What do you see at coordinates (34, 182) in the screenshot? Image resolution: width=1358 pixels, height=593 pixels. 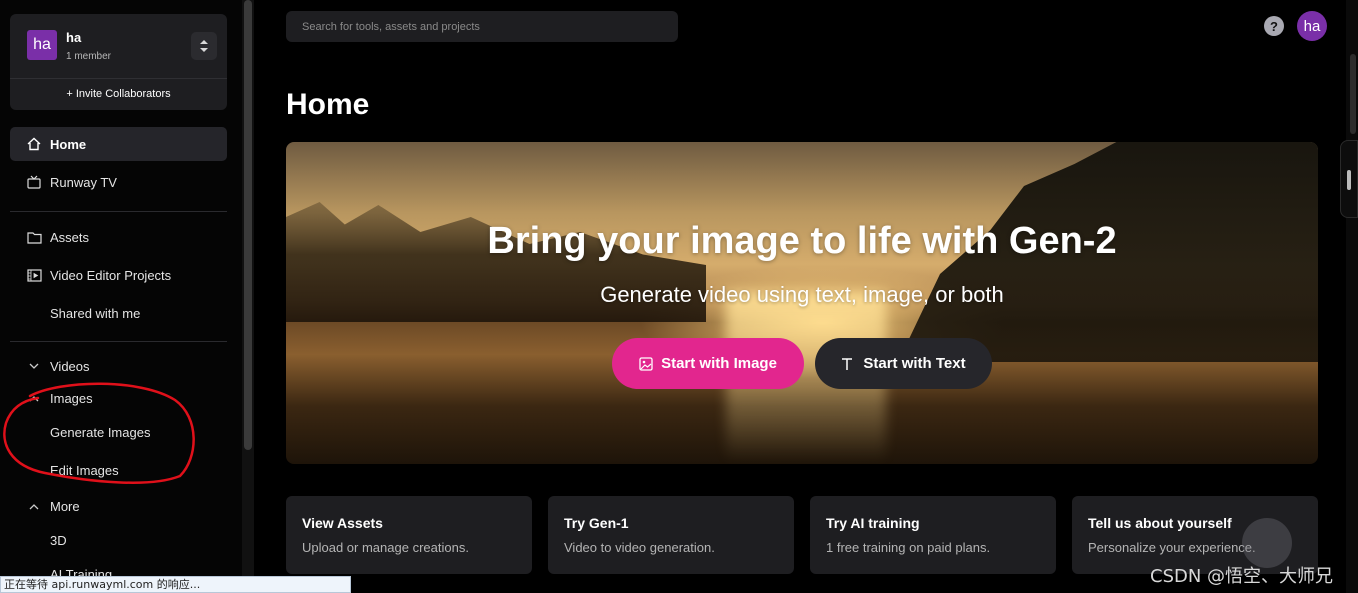 I see `tv-icon` at bounding box center [34, 182].